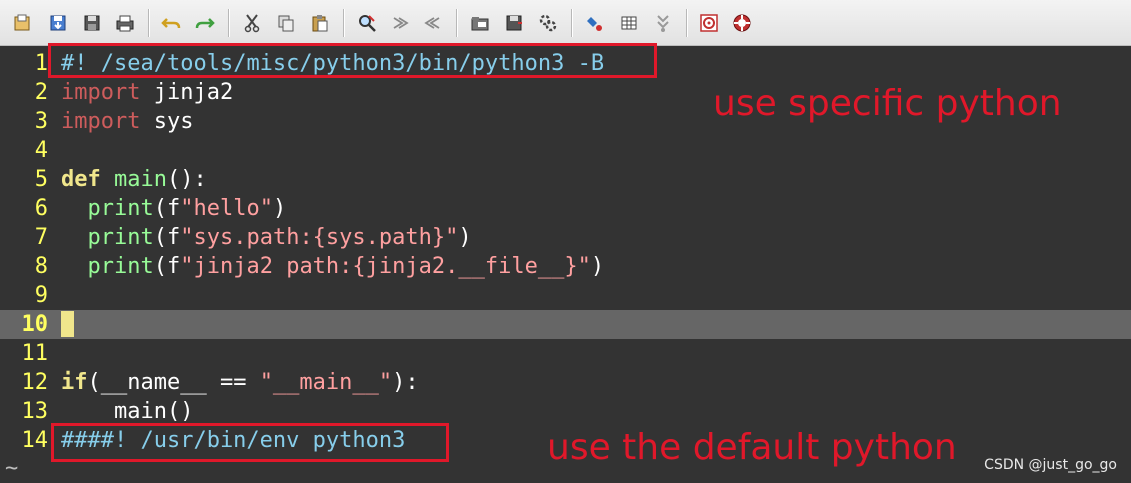 This screenshot has width=1131, height=483. I want to click on line-number: 14, so click(35, 440).